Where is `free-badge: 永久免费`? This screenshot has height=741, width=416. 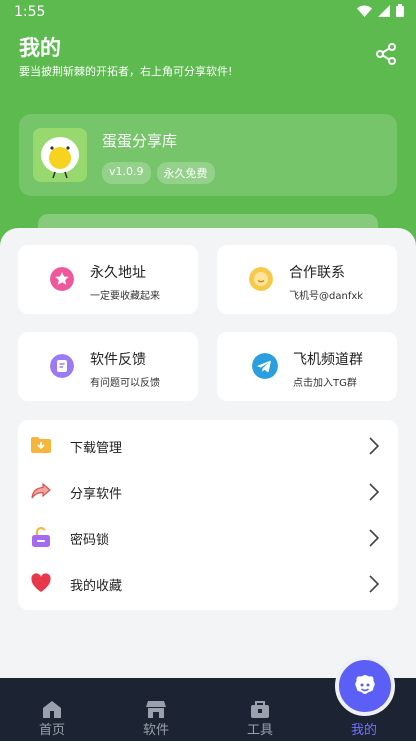 free-badge: 永久免费 is located at coordinates (185, 173).